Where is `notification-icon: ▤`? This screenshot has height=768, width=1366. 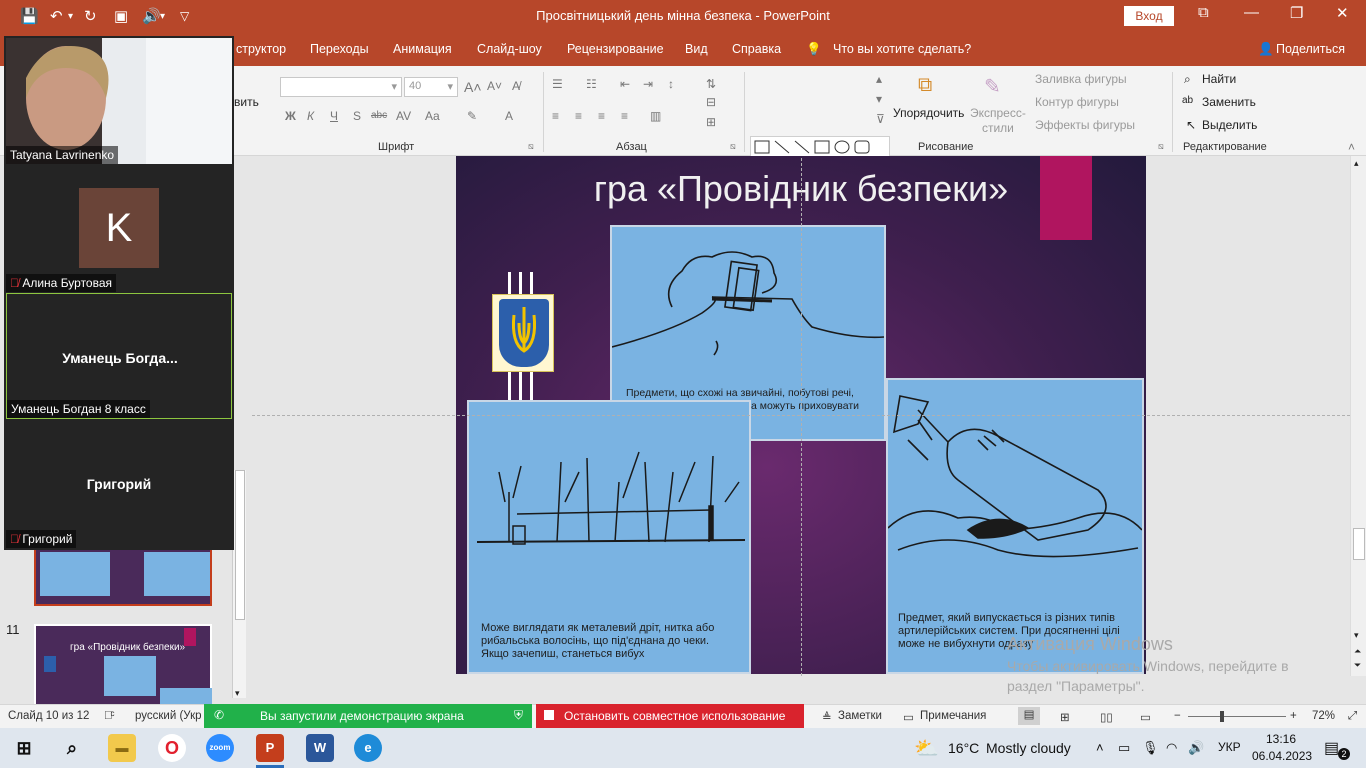
notification-icon: ▤ is located at coordinates (1331, 748).